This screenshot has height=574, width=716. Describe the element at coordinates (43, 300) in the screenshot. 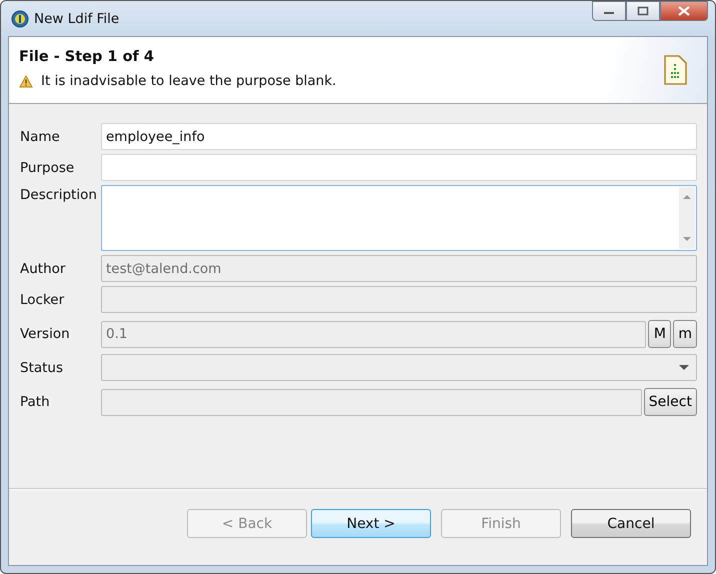

I see `field-label: Locker` at that location.